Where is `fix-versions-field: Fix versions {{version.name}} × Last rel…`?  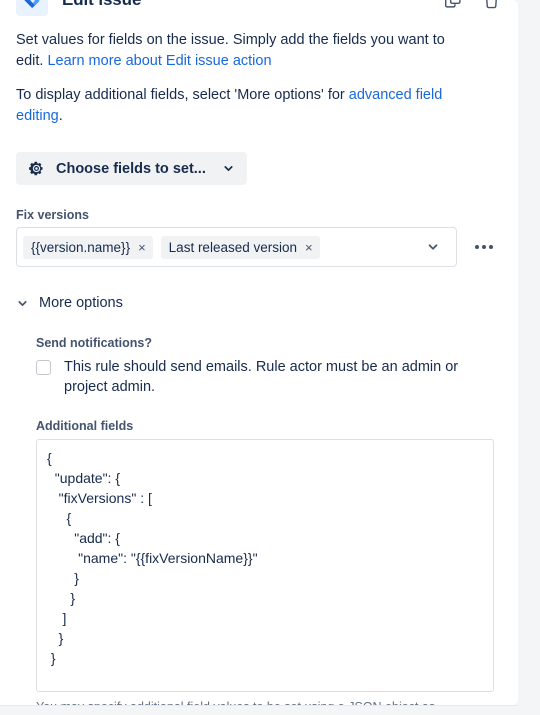 fix-versions-field: Fix versions {{version.name}} × Last rel… is located at coordinates (259, 237).